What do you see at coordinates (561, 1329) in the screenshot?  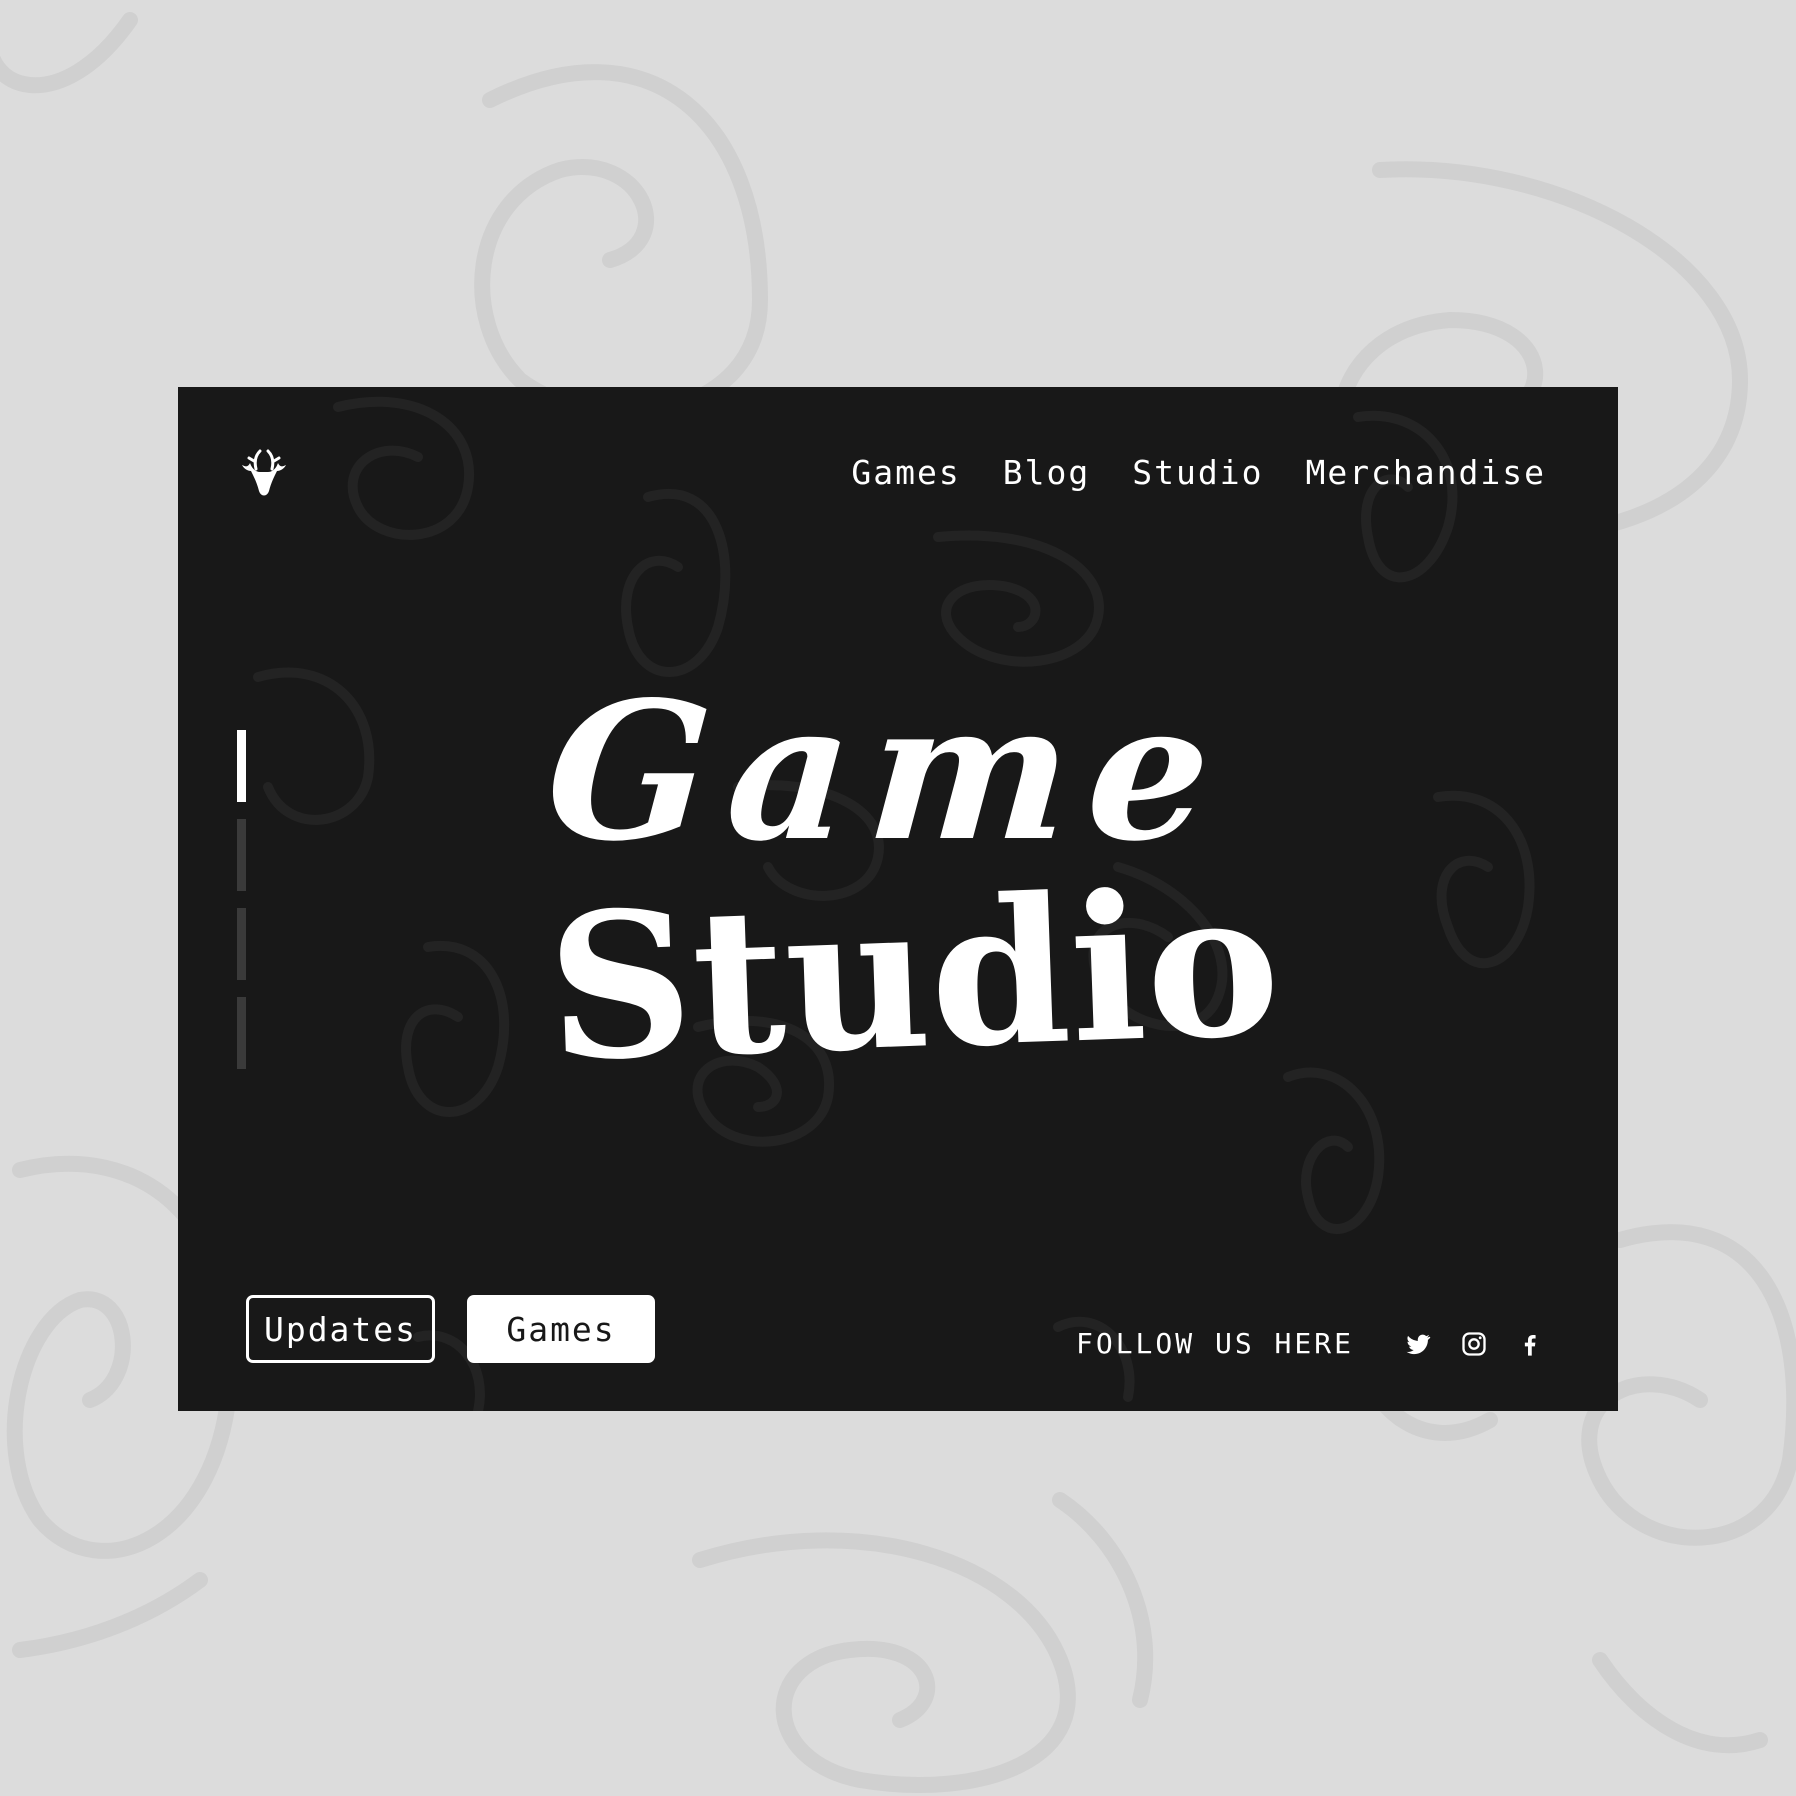 I see `games-button: Games` at bounding box center [561, 1329].